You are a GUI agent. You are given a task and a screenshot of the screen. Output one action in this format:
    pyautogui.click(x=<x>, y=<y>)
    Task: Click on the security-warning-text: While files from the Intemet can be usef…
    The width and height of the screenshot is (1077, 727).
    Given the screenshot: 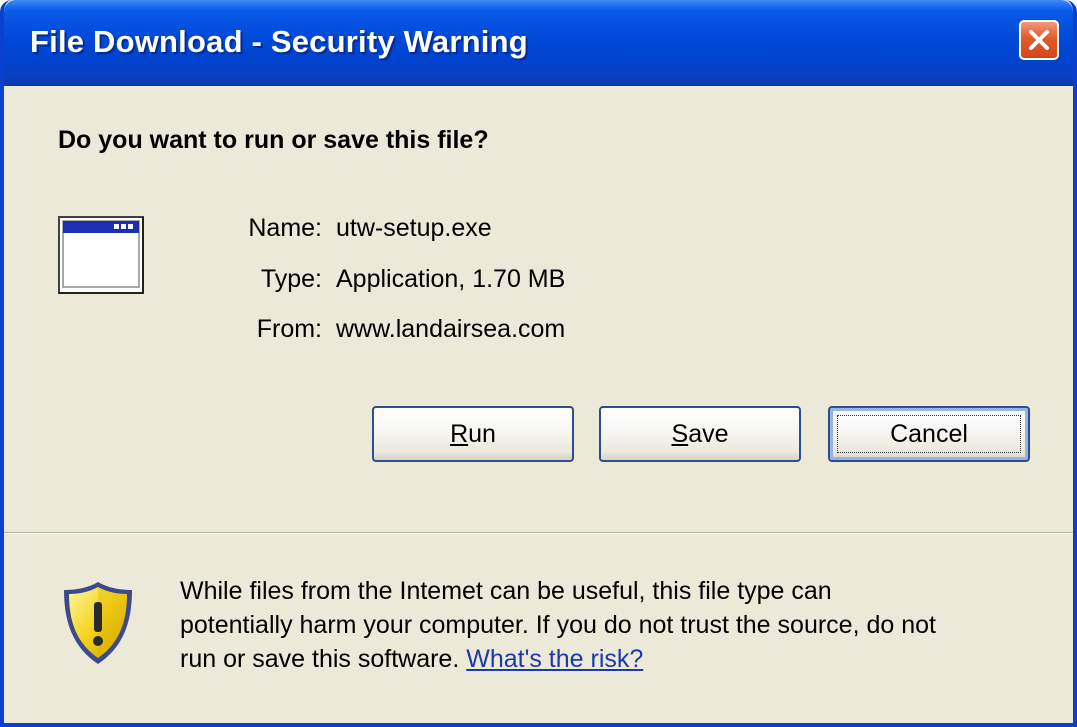 What is the action you would take?
    pyautogui.click(x=615, y=625)
    